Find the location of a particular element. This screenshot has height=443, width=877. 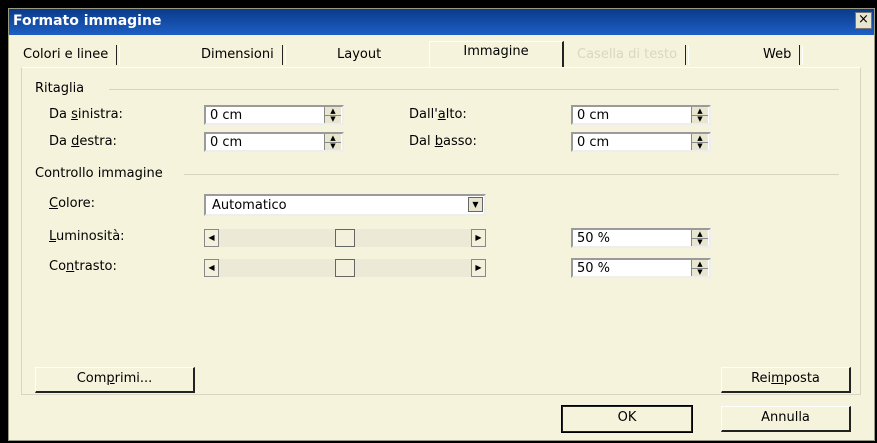

dialog-title: Formato immagine is located at coordinates (87, 21).